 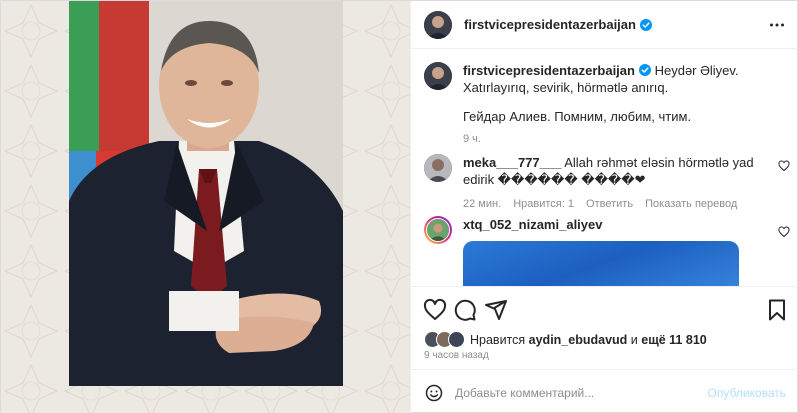 What do you see at coordinates (578, 340) in the screenshot?
I see `liker-username: aydin_ebudavud` at bounding box center [578, 340].